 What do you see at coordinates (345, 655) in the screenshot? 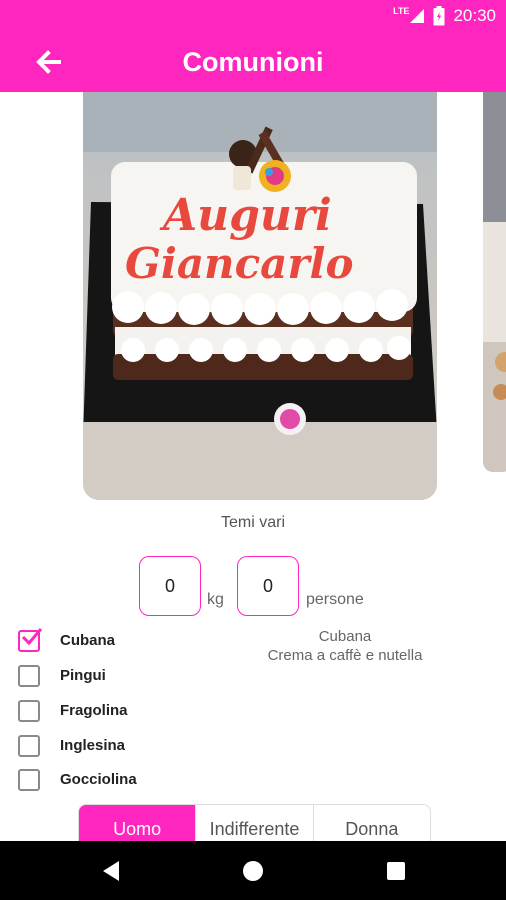
I see `description-detail: Crema a caffè e nutella` at bounding box center [345, 655].